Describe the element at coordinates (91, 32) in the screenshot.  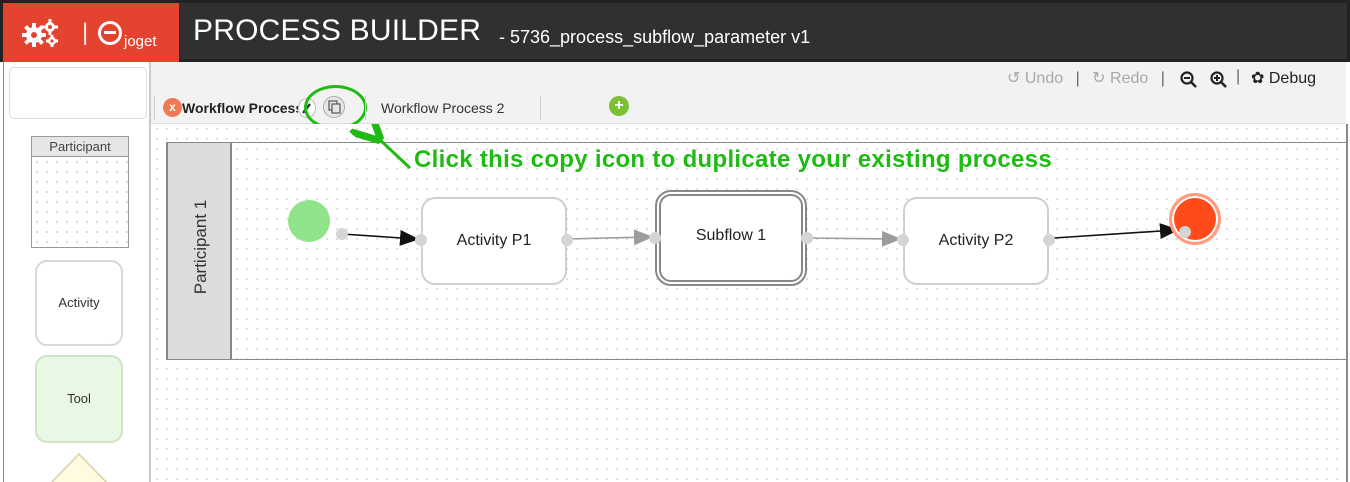
I see `brand-area: | joget` at that location.